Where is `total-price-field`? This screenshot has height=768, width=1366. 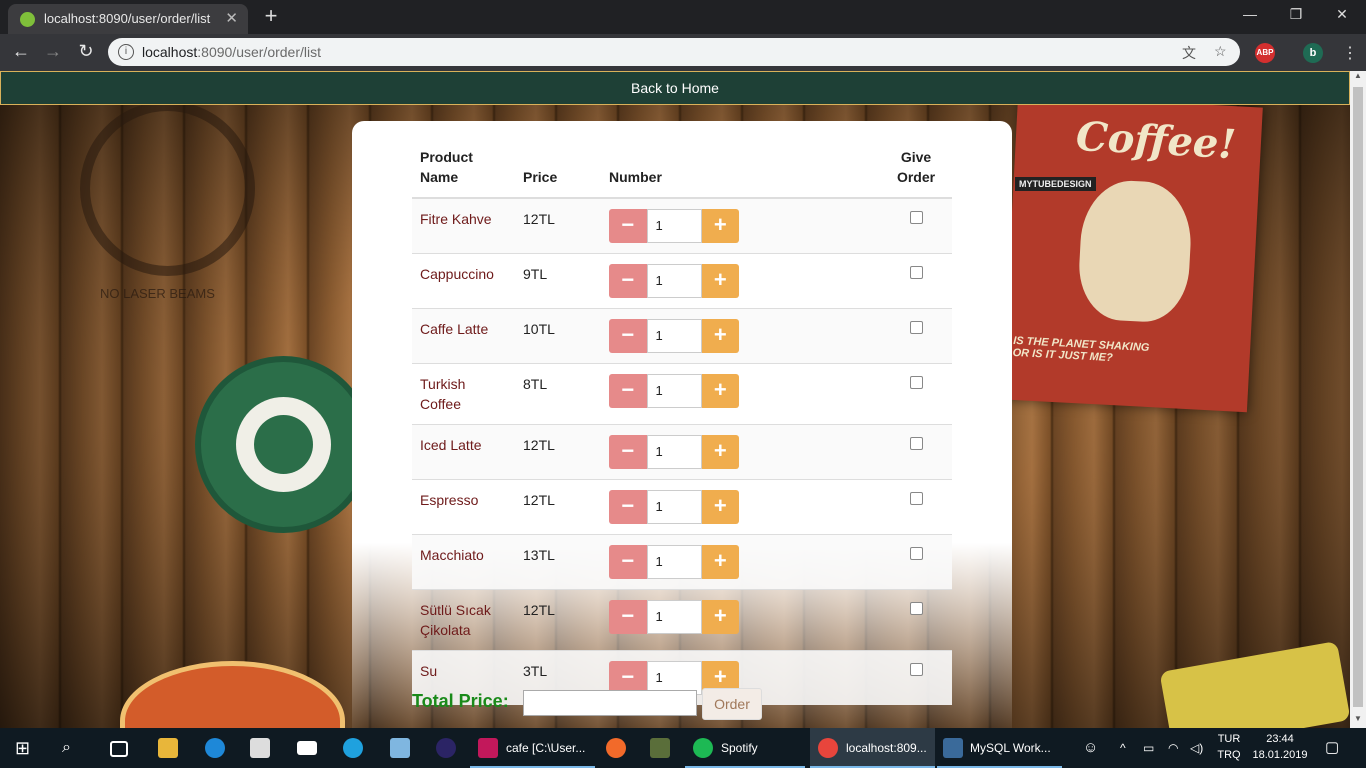
total-price-field is located at coordinates (610, 703).